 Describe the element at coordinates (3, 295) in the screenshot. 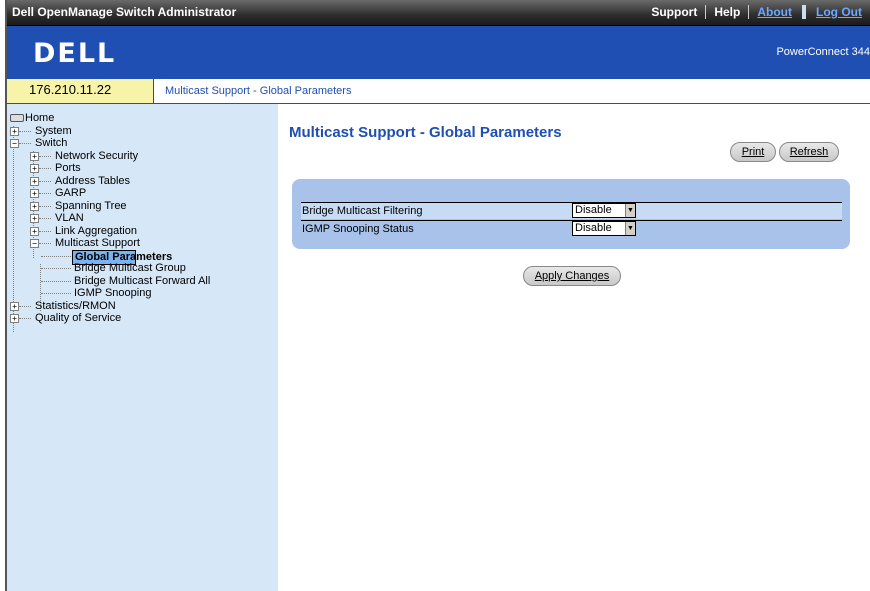

I see `window-left-edge` at that location.